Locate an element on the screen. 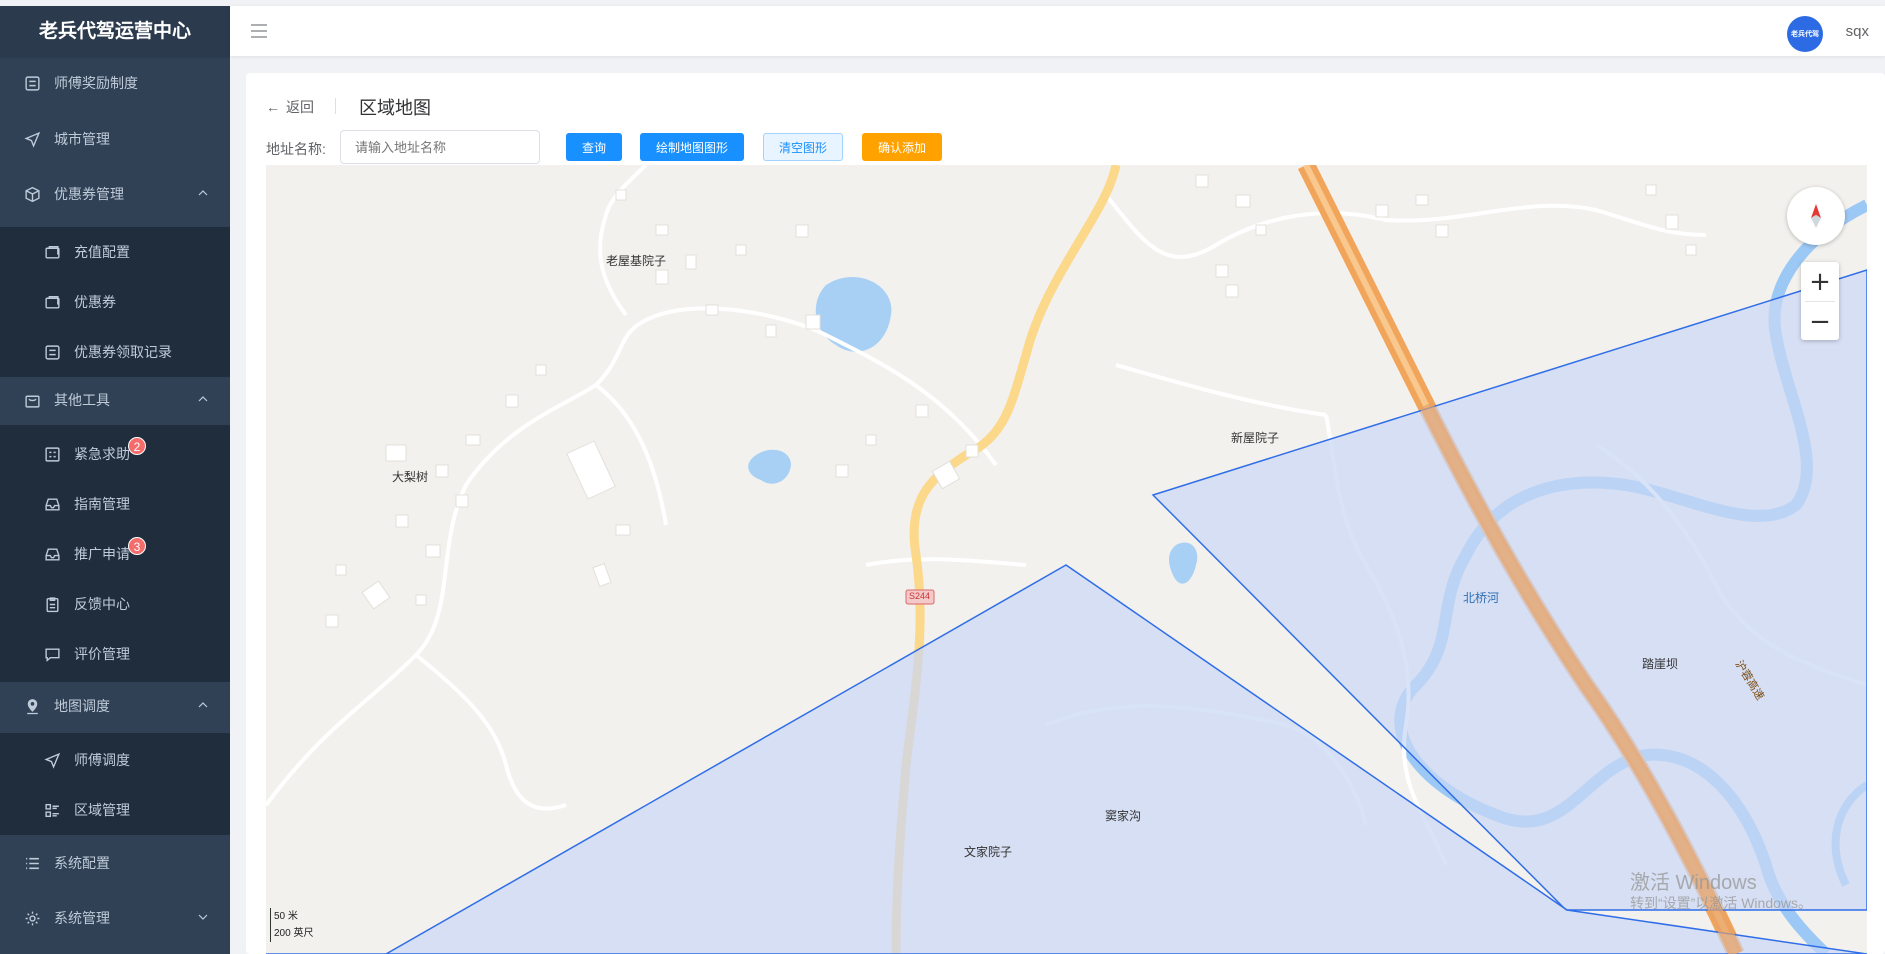  sidebar-item-label: 城市管理 is located at coordinates (82, 139).